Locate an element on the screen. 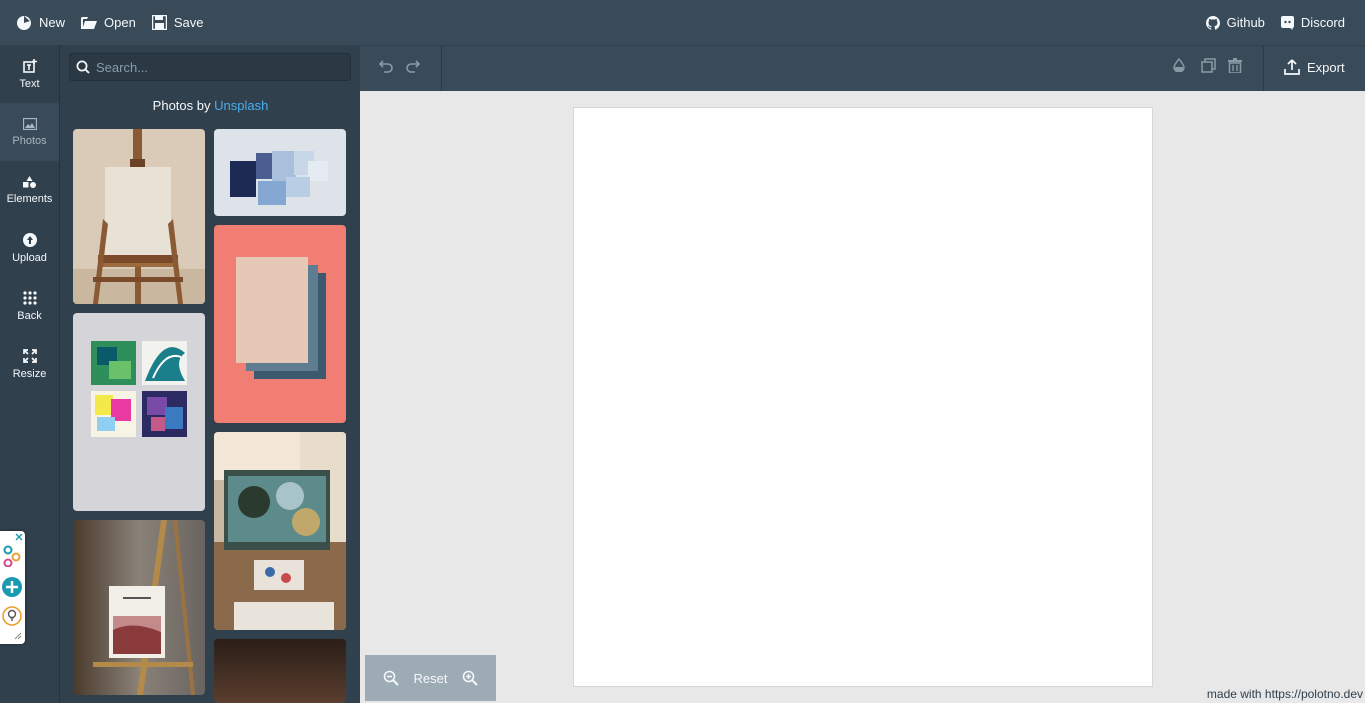 The width and height of the screenshot is (1365, 703). redo-button is located at coordinates (413, 67).